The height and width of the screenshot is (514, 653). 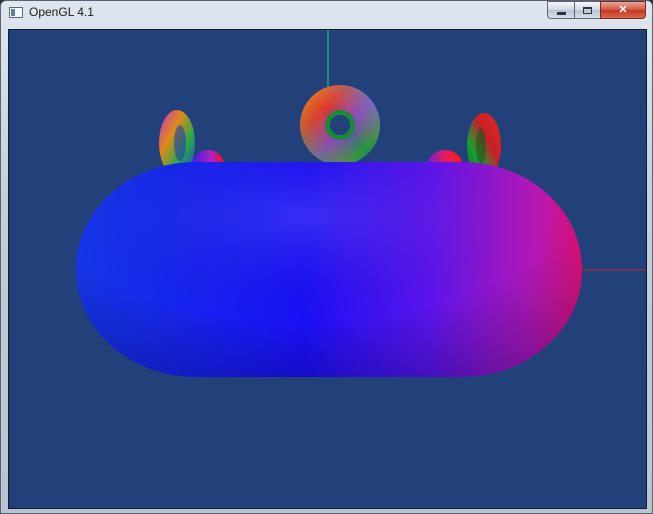 What do you see at coordinates (340, 125) in the screenshot?
I see `torus-top-center` at bounding box center [340, 125].